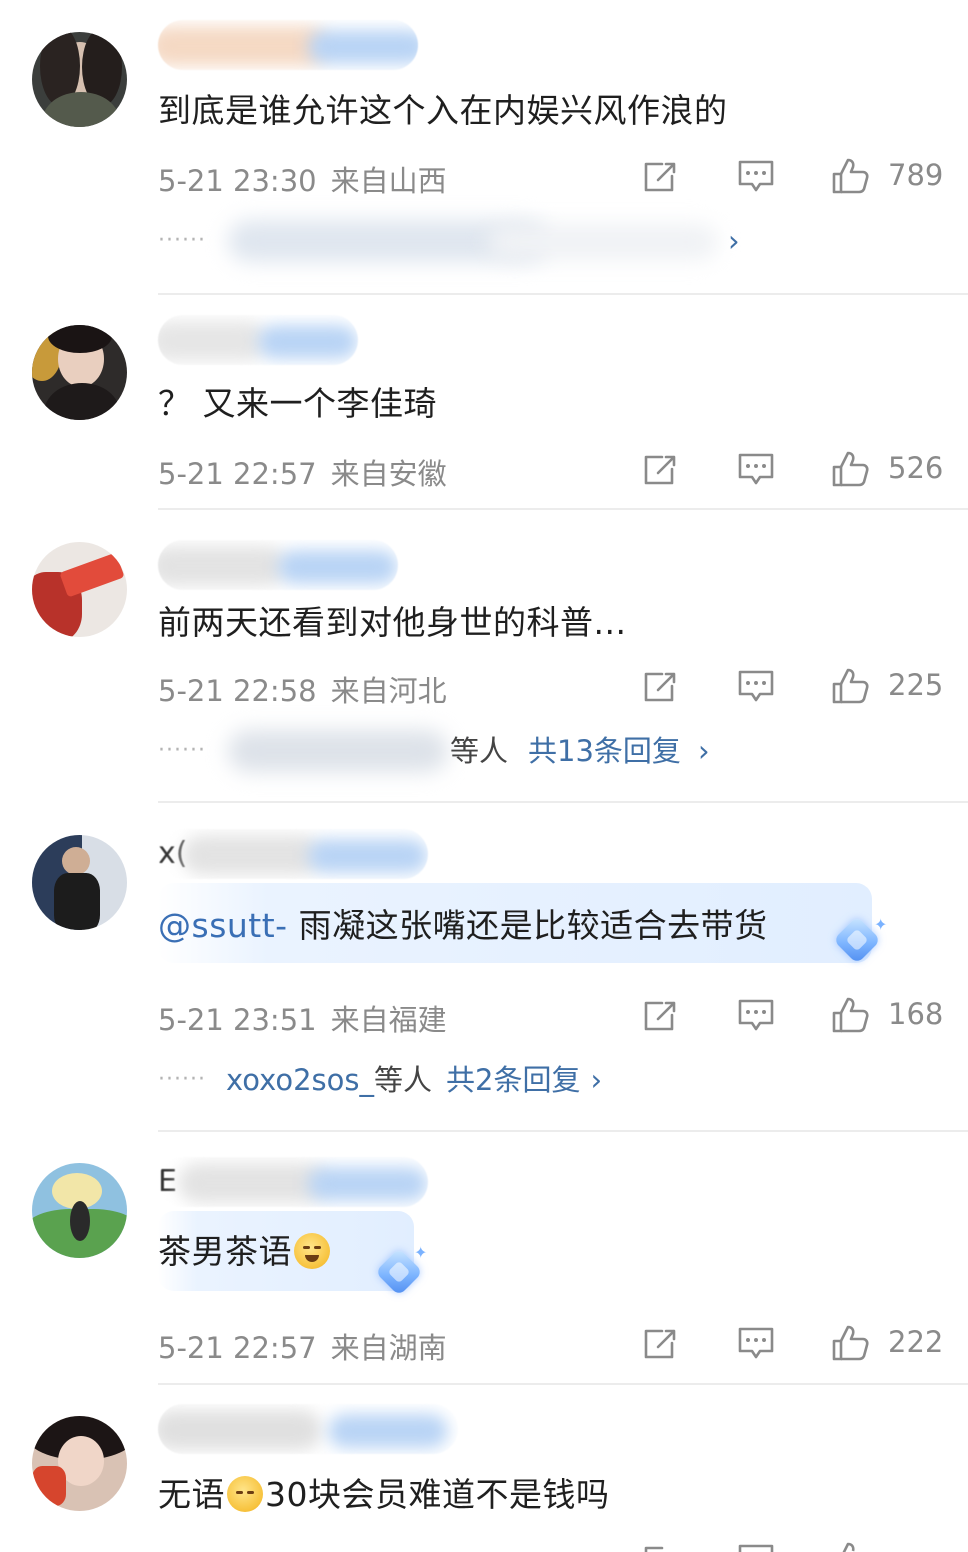  What do you see at coordinates (388, 691) in the screenshot?
I see `comment-location: 来自河北` at bounding box center [388, 691].